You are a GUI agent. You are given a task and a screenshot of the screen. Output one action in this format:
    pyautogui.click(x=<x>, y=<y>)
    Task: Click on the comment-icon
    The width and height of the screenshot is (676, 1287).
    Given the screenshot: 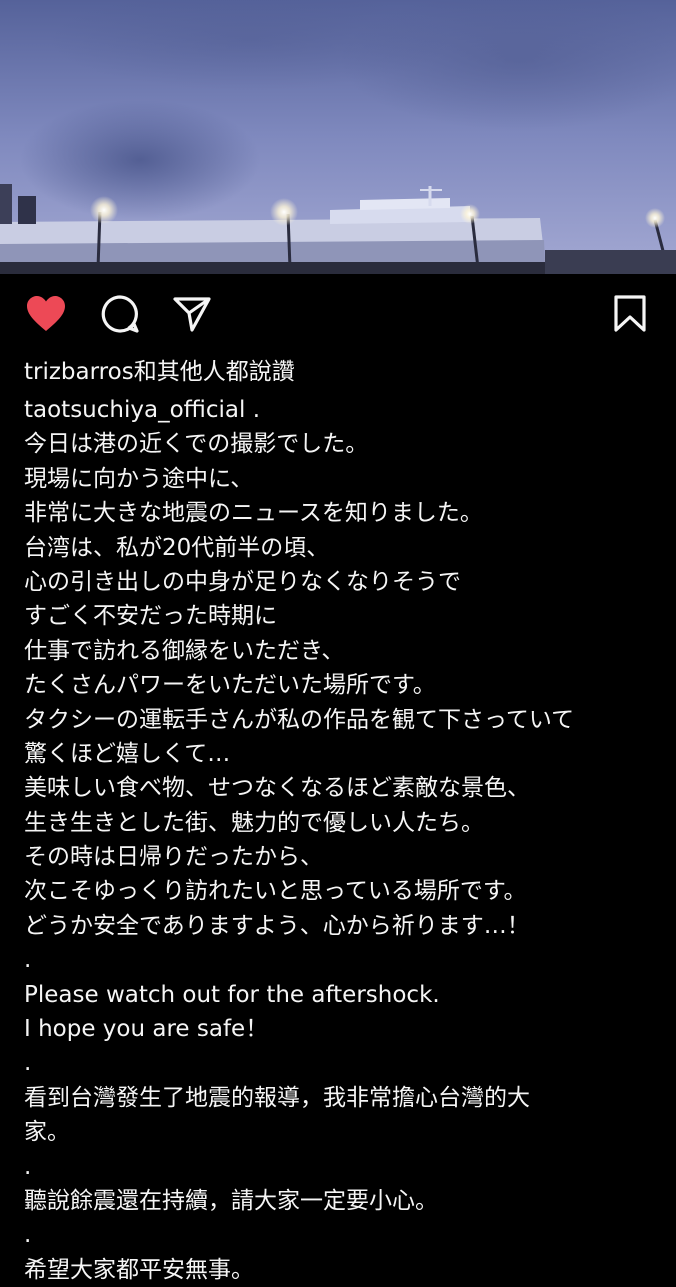 What is the action you would take?
    pyautogui.click(x=120, y=314)
    